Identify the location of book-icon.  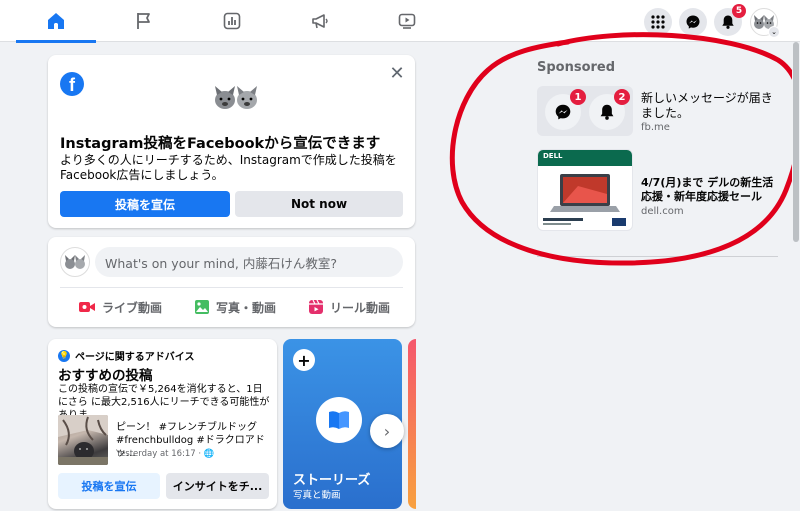
(339, 420).